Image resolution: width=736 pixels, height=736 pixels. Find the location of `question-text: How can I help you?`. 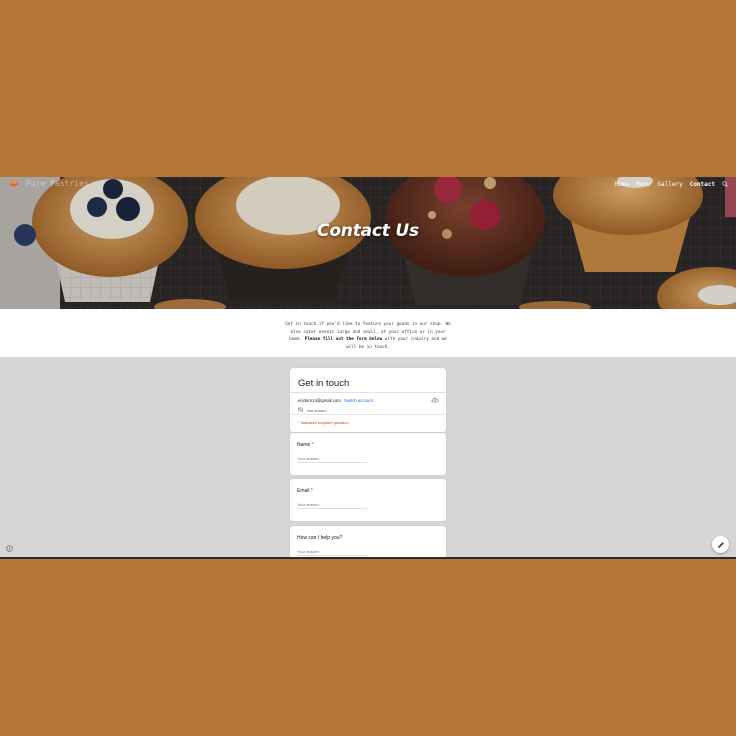

question-text: How can I help you? is located at coordinates (320, 538).